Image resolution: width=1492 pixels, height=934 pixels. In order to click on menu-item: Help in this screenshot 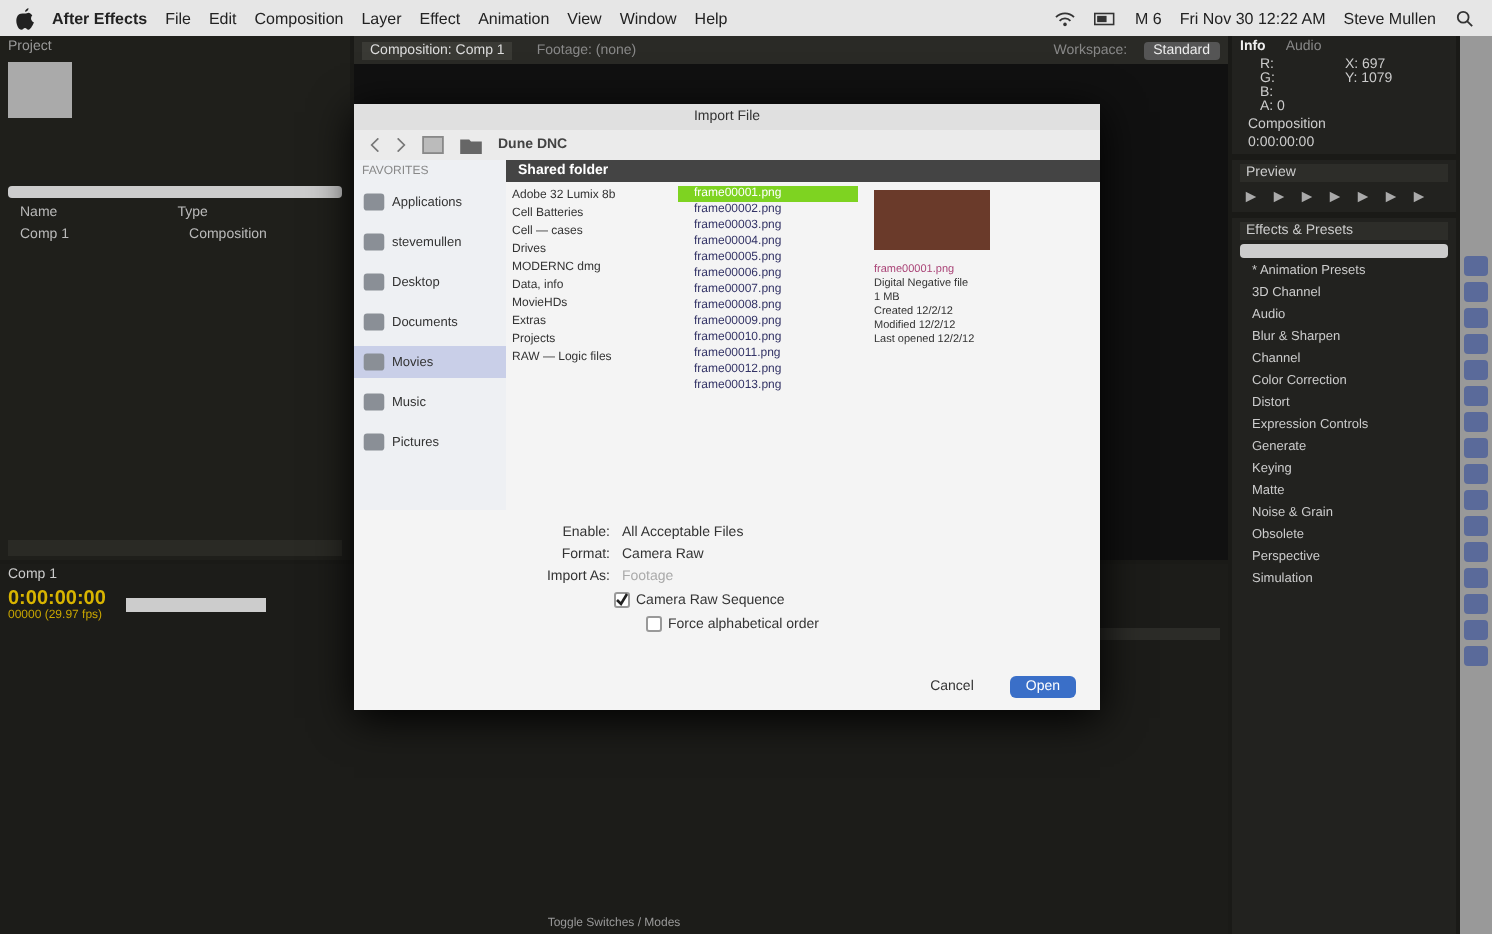, I will do `click(711, 18)`.